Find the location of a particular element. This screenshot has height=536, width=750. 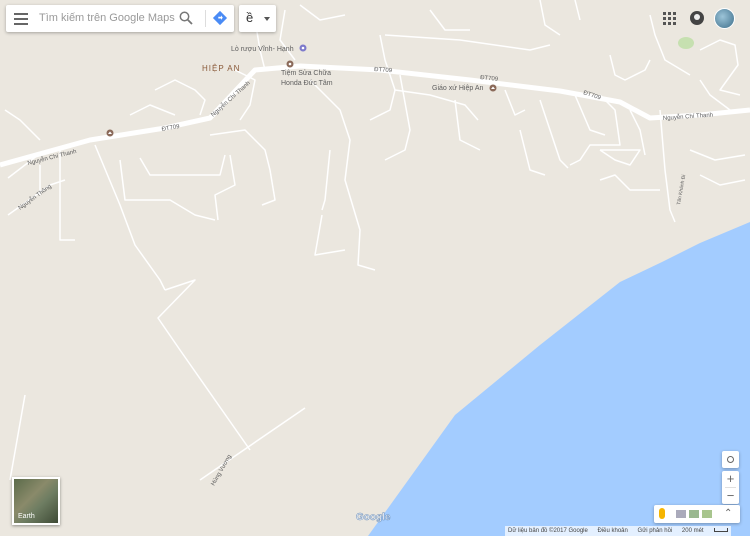

hamburger-menu-icon is located at coordinates (21, 18).